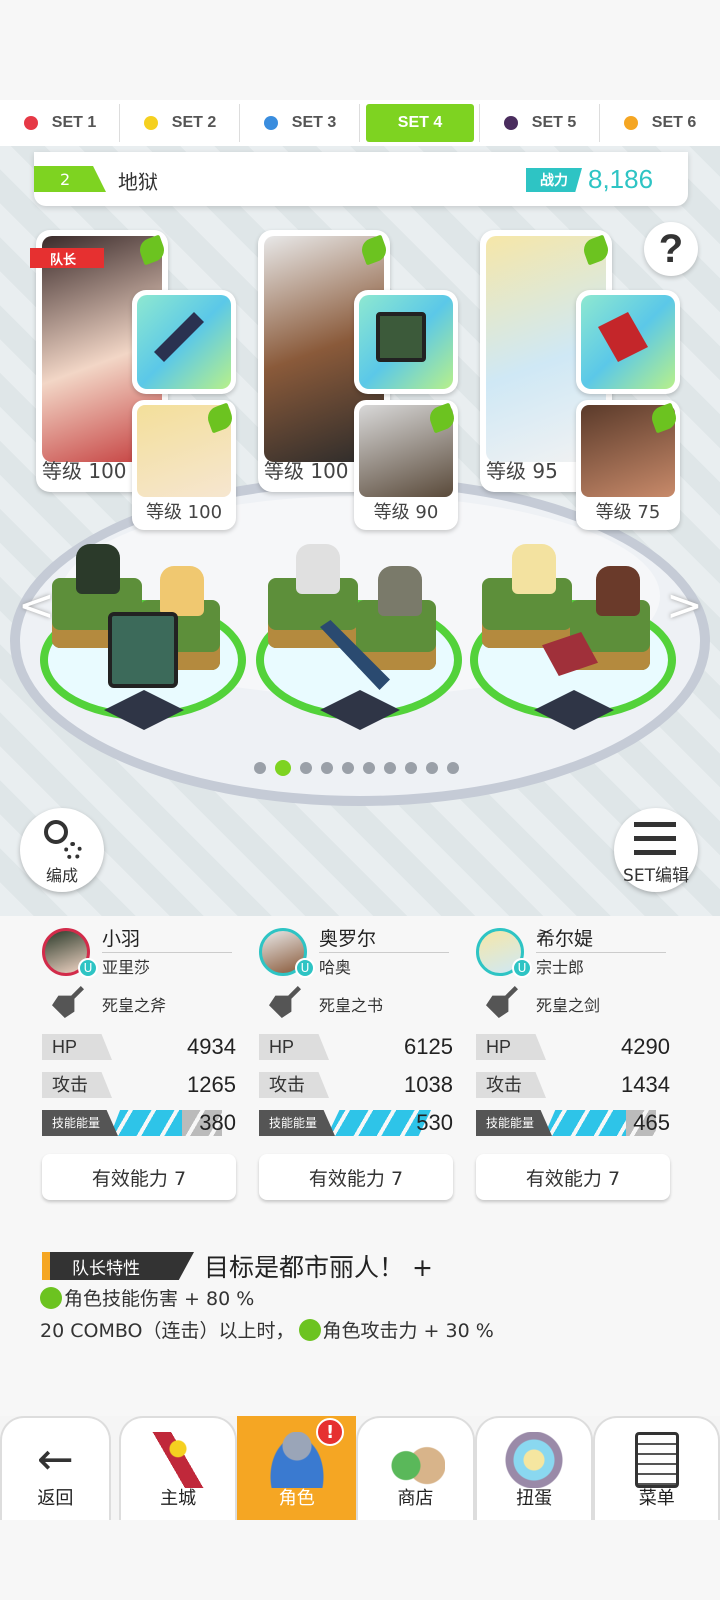 Image resolution: width=720 pixels, height=1600 pixels. Describe the element at coordinates (306, 471) in the screenshot. I see `portrait-level: 等级 100` at that location.